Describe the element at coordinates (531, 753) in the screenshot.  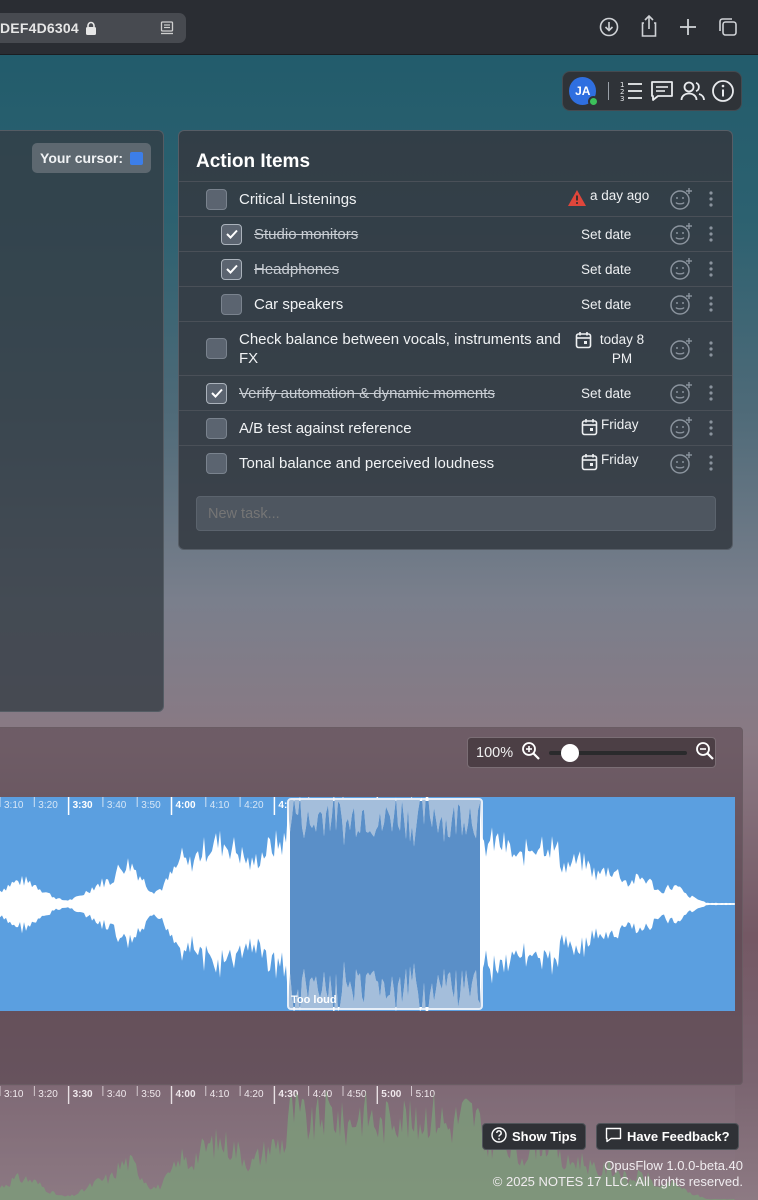
I see `zoom-in-icon` at that location.